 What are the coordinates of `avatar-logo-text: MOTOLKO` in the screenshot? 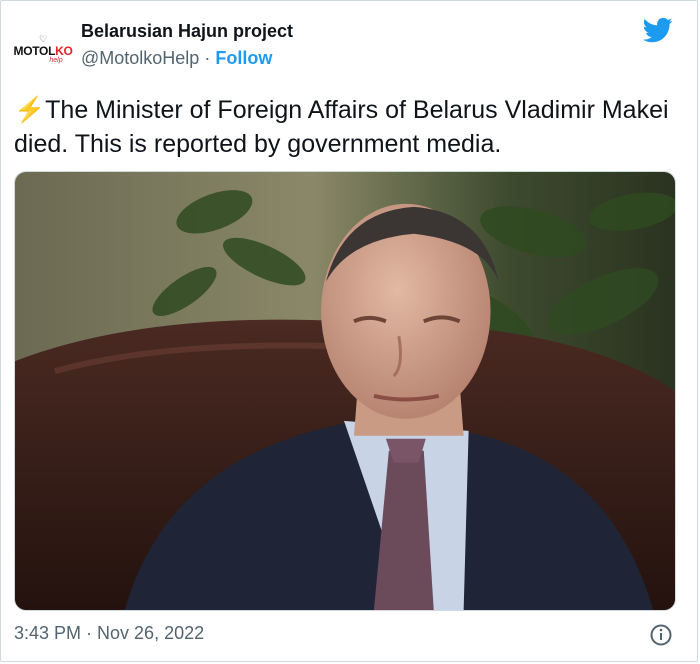 It's located at (43, 50).